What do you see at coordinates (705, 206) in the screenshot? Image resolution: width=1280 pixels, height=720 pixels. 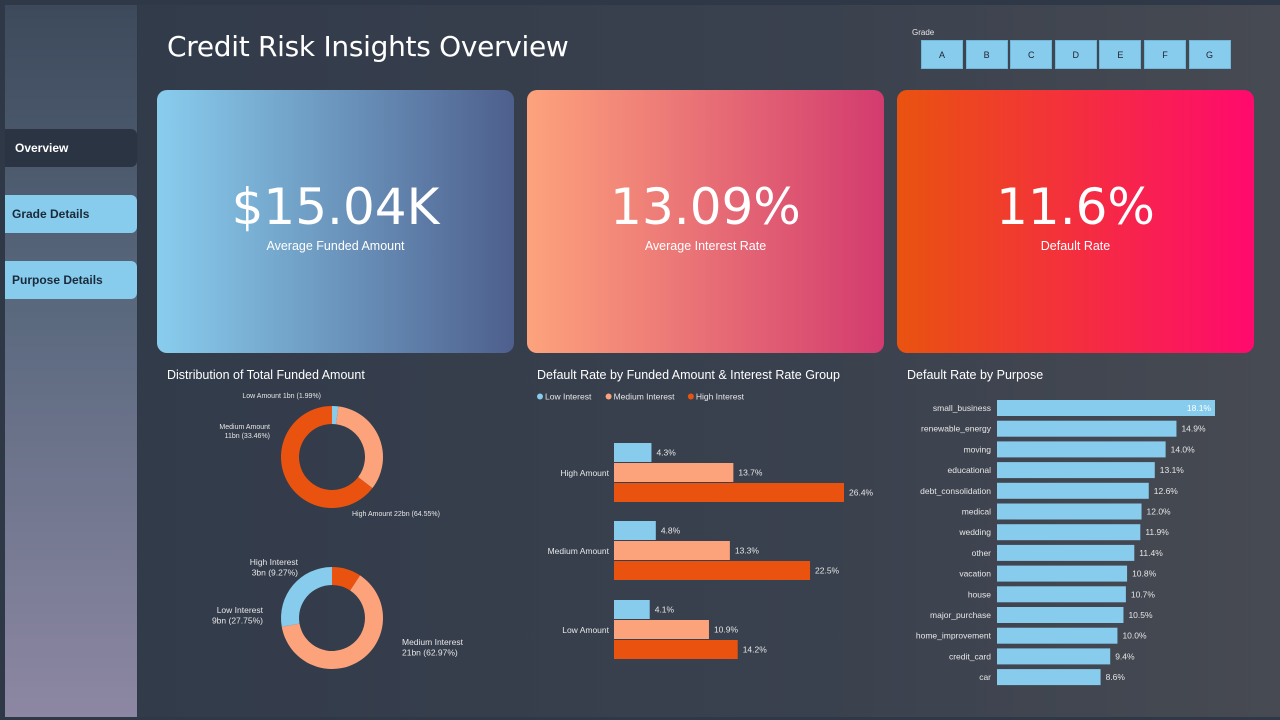 I see `kpi-value: 13.09%` at bounding box center [705, 206].